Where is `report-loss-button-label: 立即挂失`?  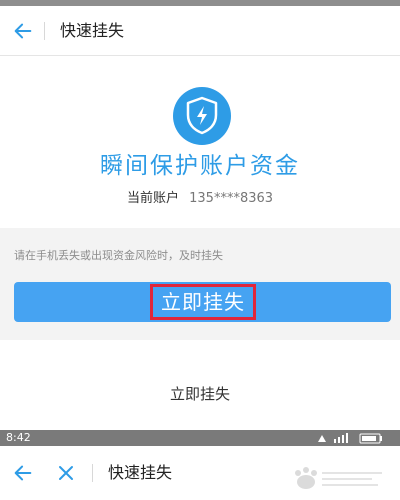 report-loss-button-label: 立即挂失 is located at coordinates (203, 302).